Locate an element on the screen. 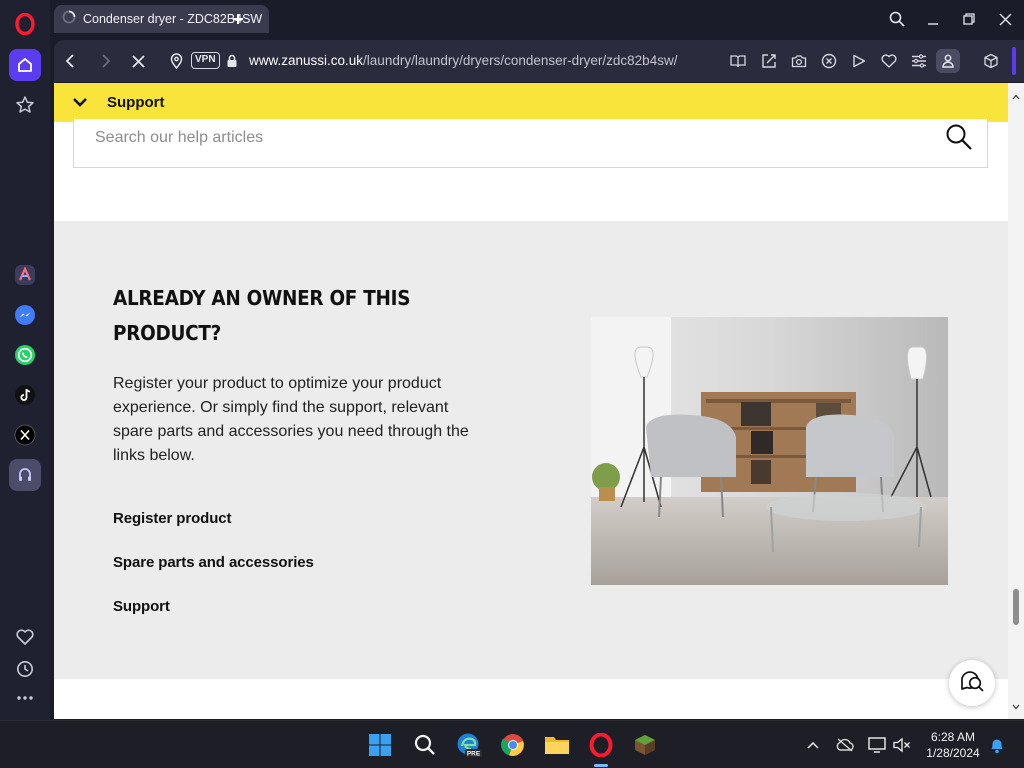  loading-spinner-icon is located at coordinates (69, 19).